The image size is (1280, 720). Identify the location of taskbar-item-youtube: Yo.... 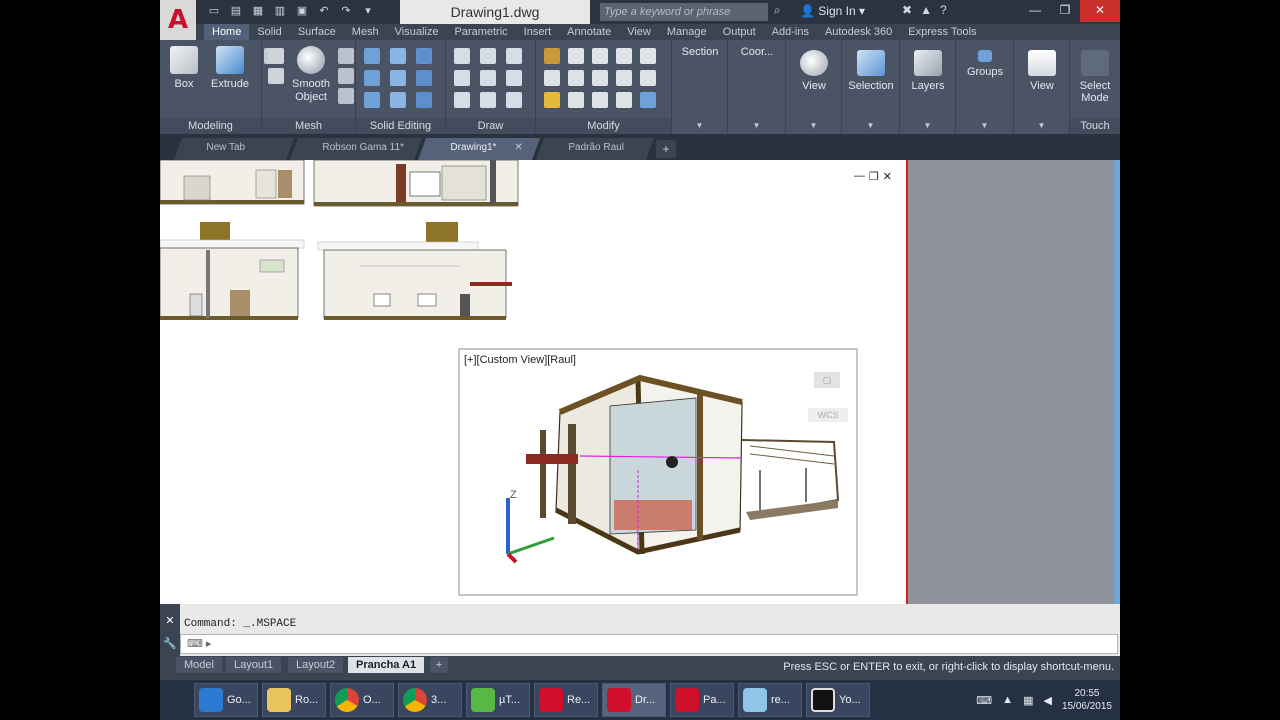
(838, 700).